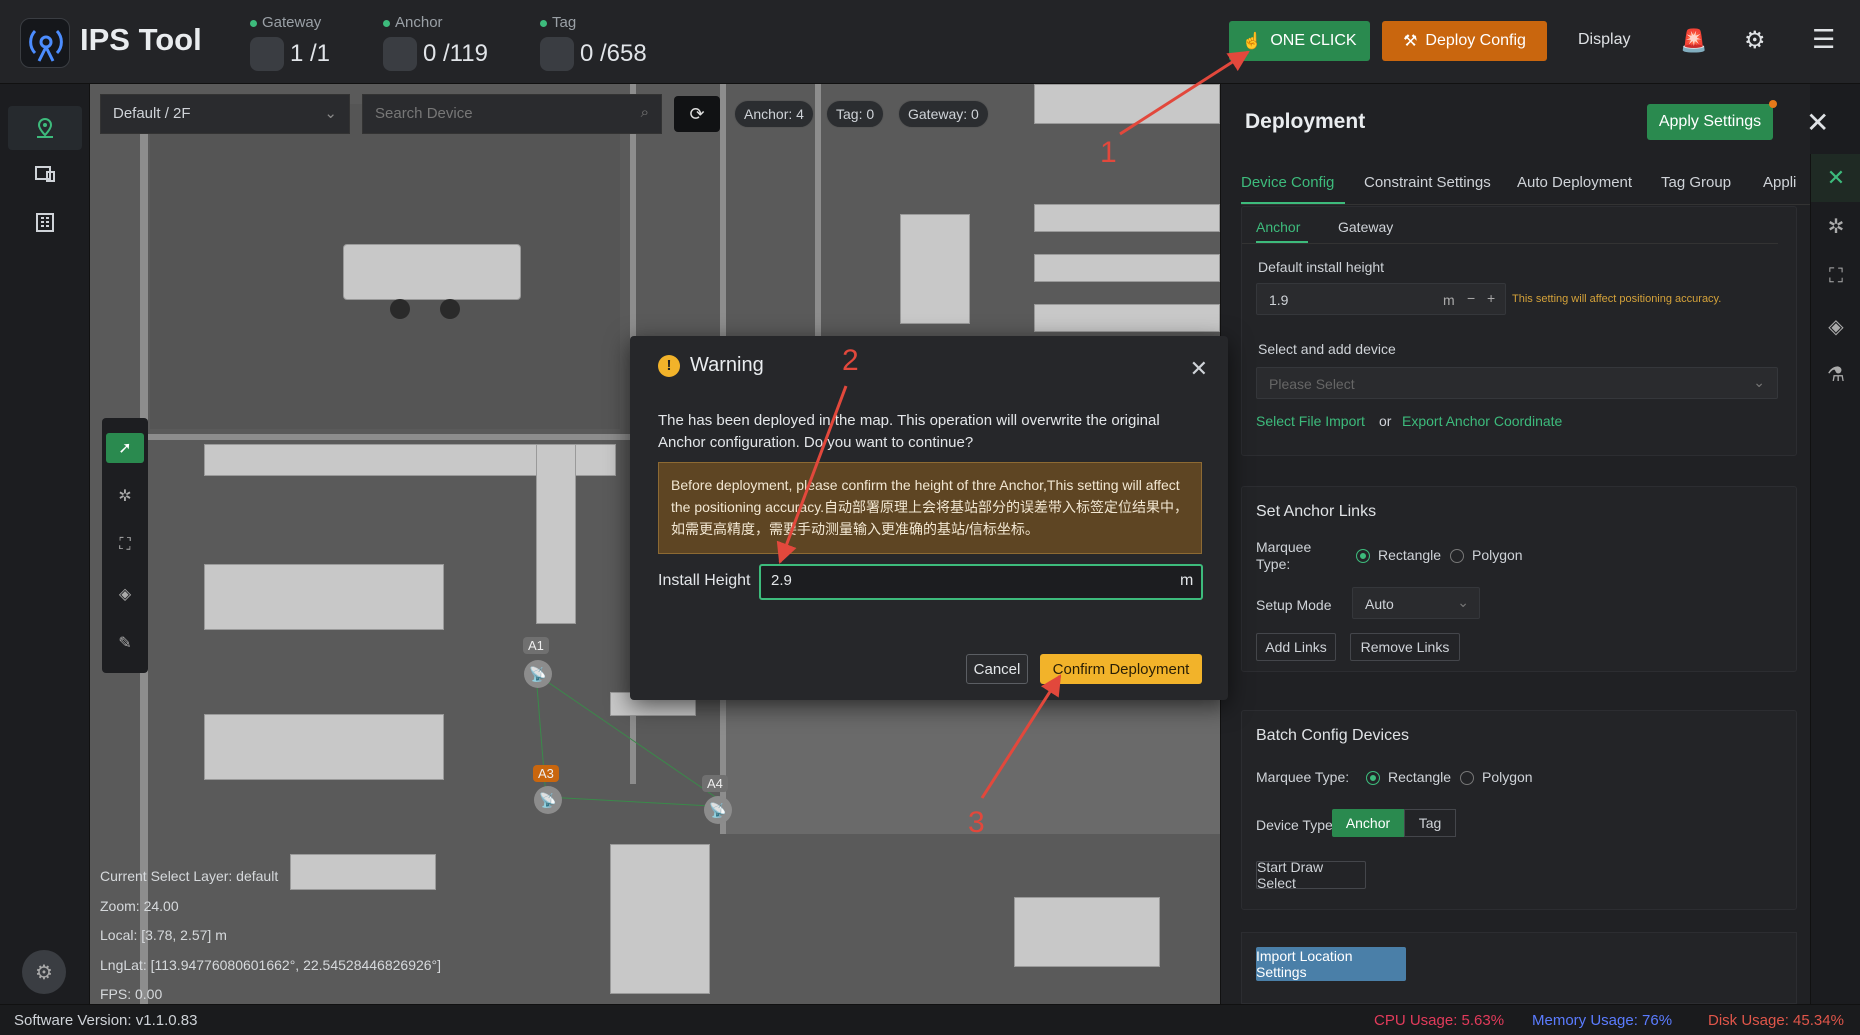  Describe the element at coordinates (718, 810) in the screenshot. I see `anchor-marker-a4: 📡` at that location.